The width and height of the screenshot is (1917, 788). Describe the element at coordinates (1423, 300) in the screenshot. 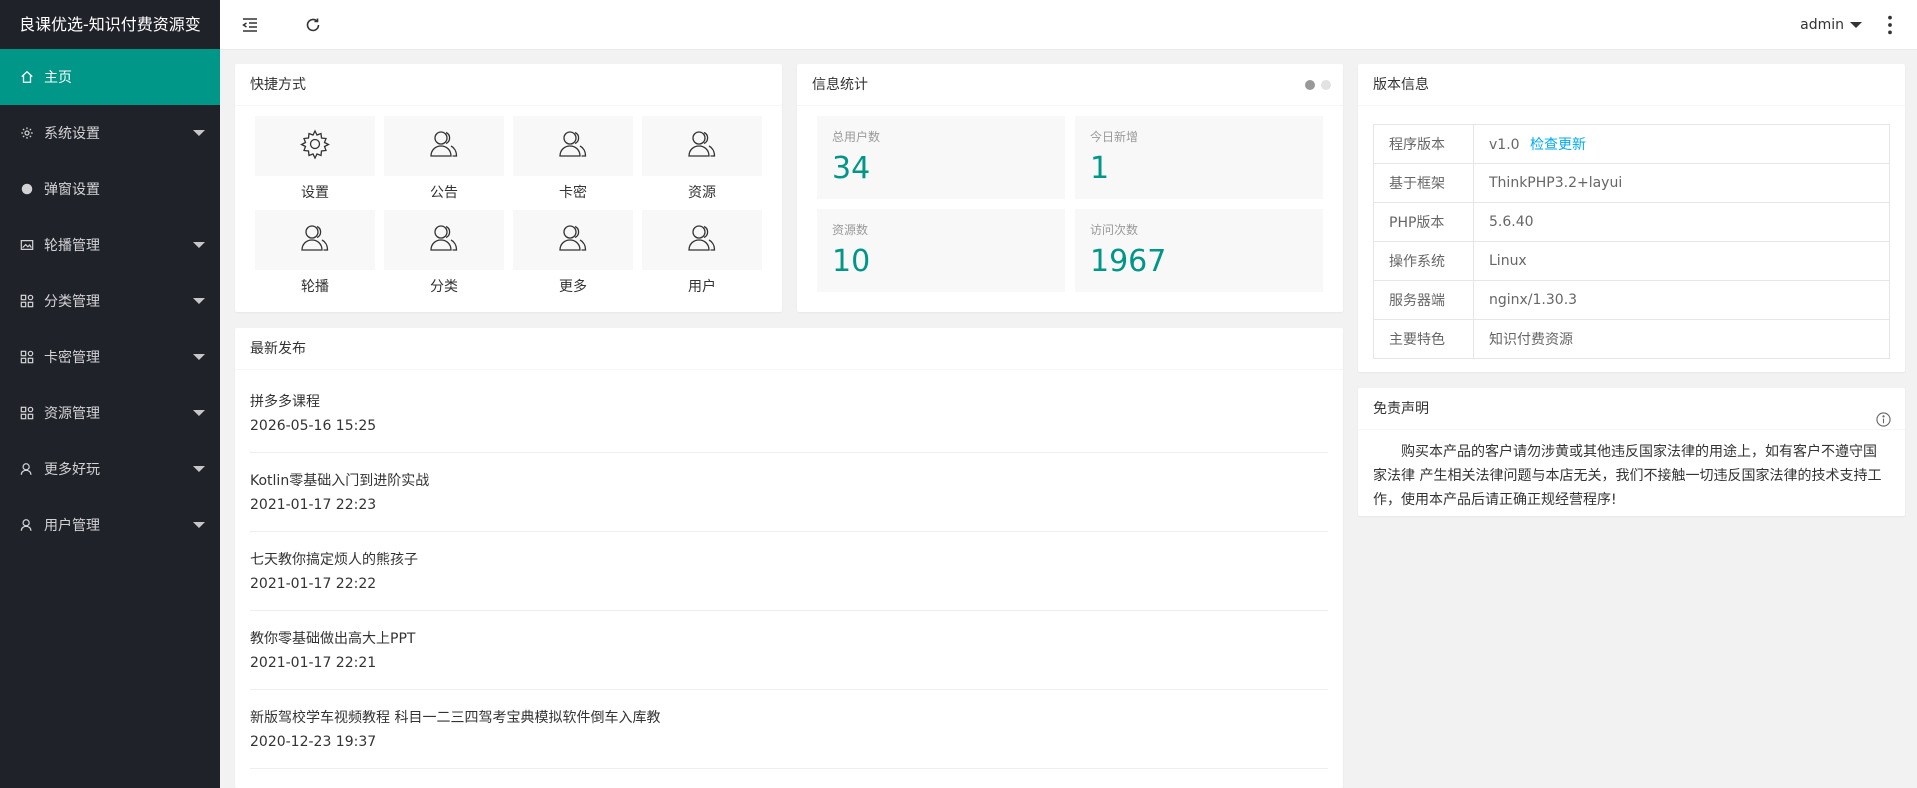

I see `table-key: 服务器端` at that location.